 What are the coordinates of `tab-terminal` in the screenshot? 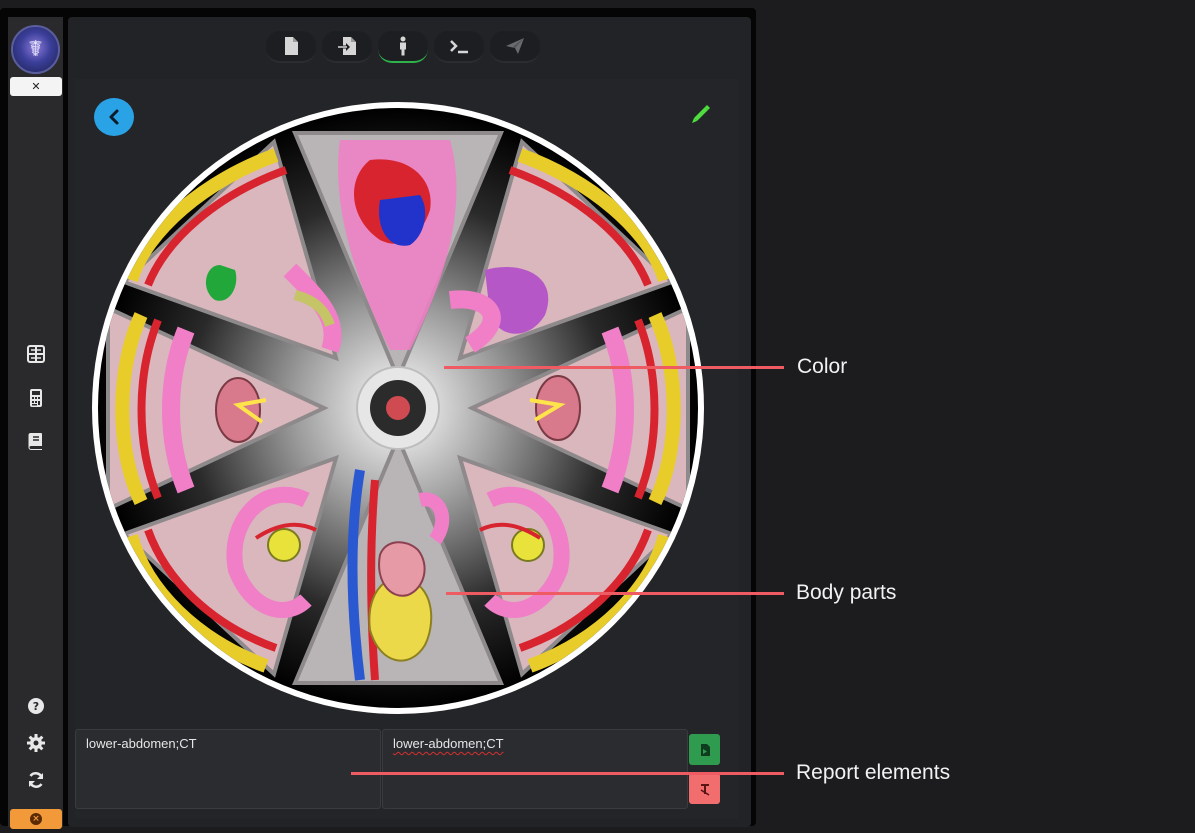 It's located at (459, 47).